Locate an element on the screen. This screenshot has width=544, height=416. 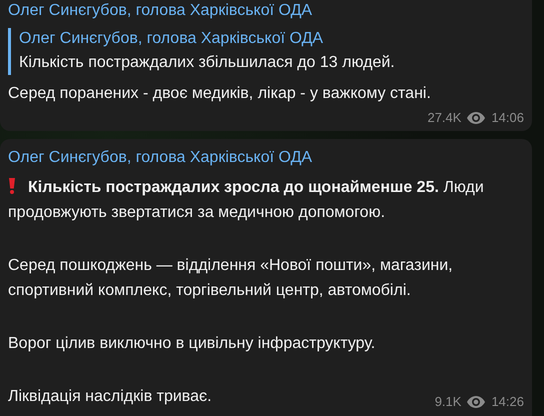
quote-text: Кількість постраждалих збільшилася до 13 людей. is located at coordinates (207, 63).